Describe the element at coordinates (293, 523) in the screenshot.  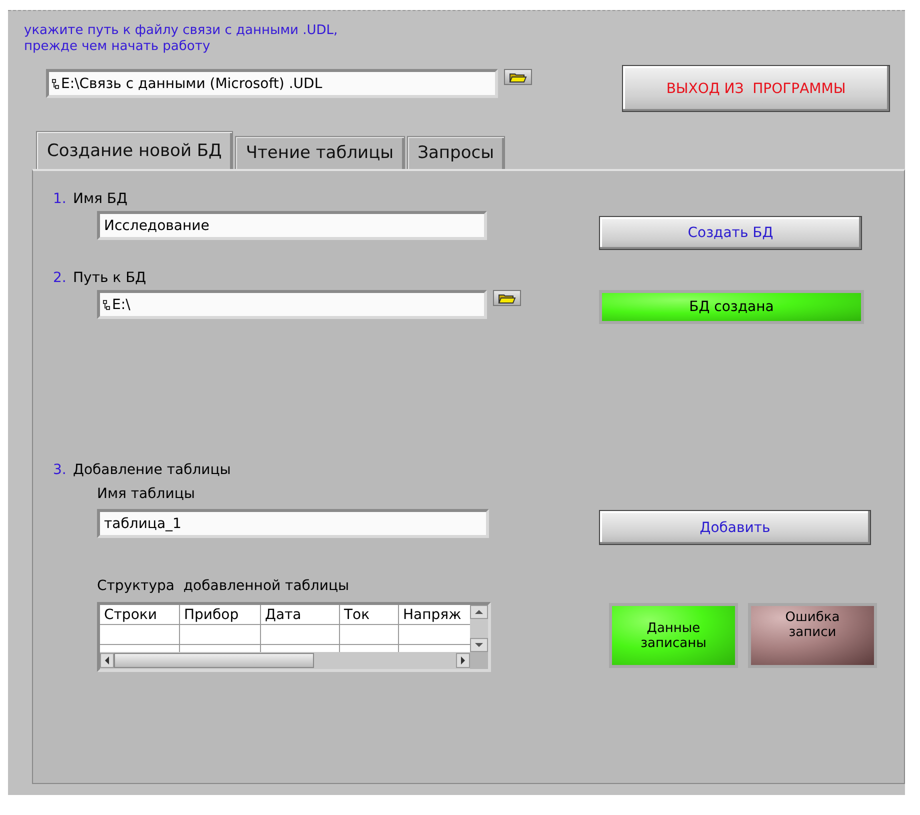
I see `text-field: таблица_1` at that location.